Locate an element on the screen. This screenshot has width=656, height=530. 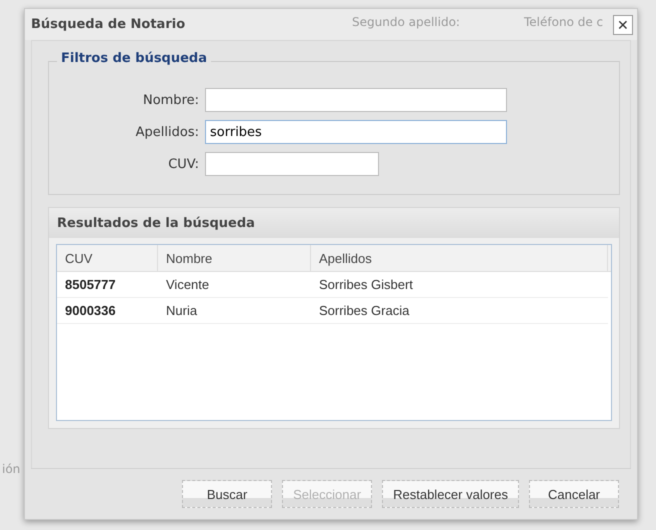
table-cell-text: 8505777 is located at coordinates (90, 285).